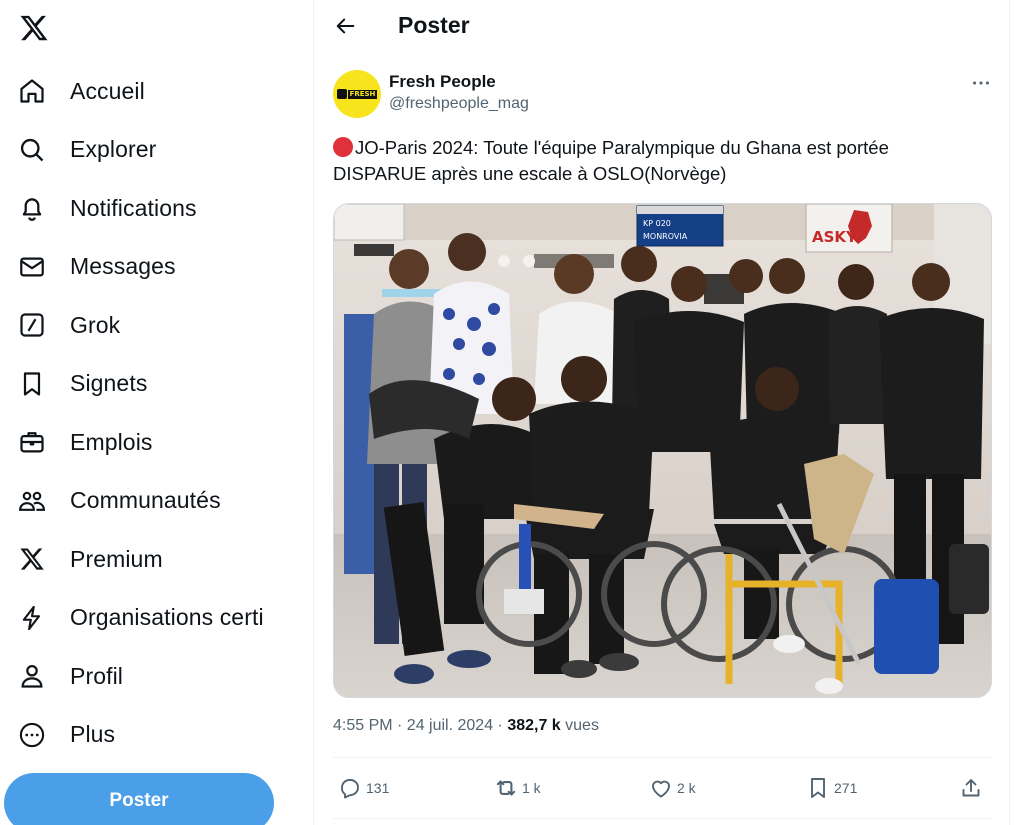  I want to click on repost-button: 1 k, so click(517, 788).